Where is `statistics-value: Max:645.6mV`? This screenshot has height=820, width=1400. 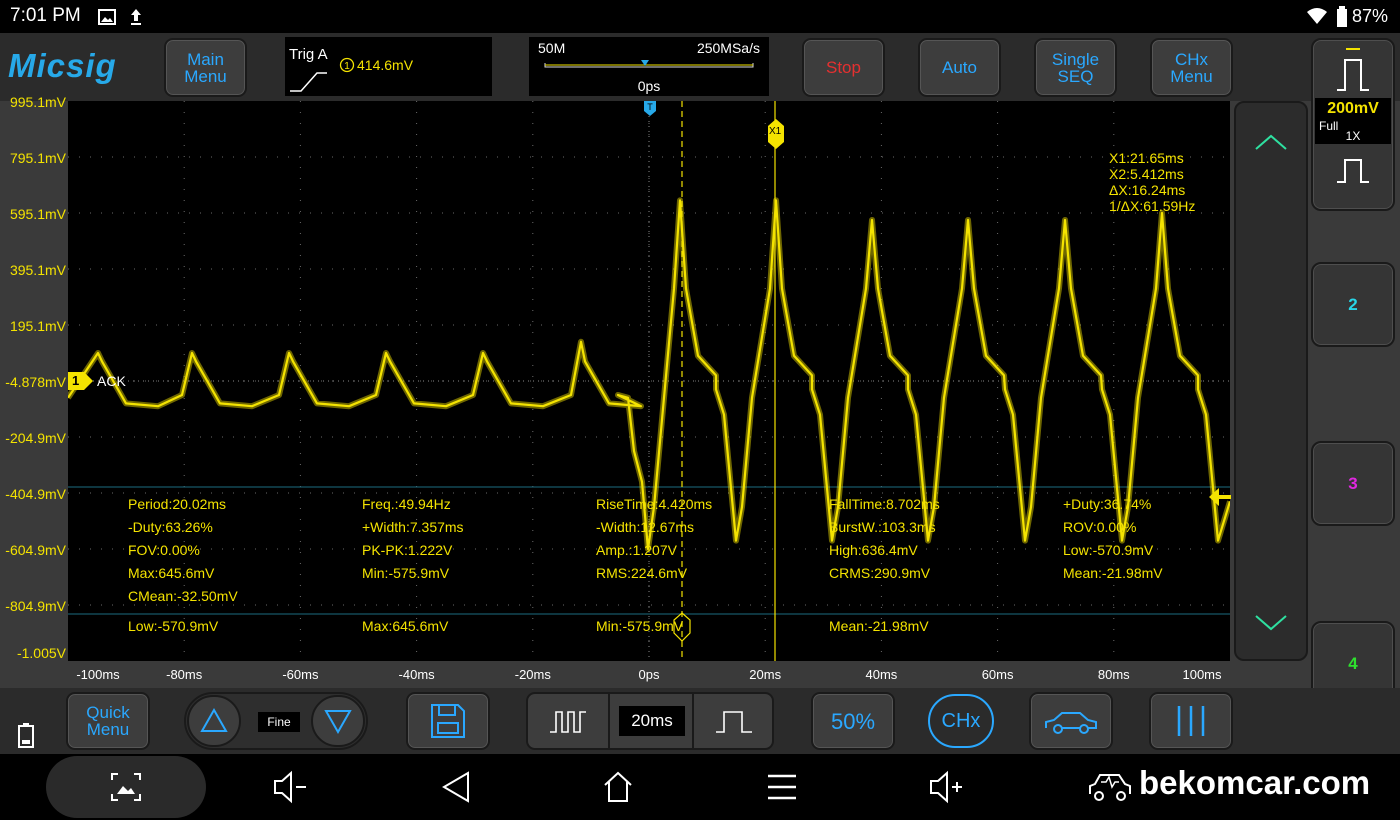
statistics-value: Max:645.6mV is located at coordinates (405, 626).